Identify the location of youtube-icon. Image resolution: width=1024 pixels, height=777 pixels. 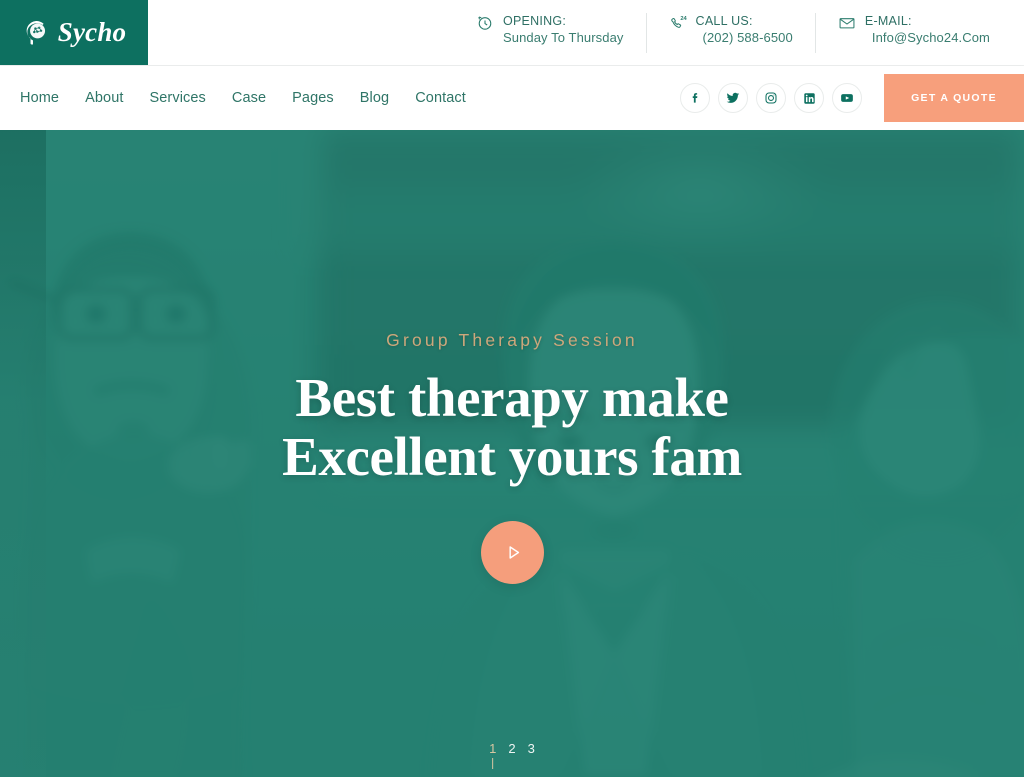
(847, 98).